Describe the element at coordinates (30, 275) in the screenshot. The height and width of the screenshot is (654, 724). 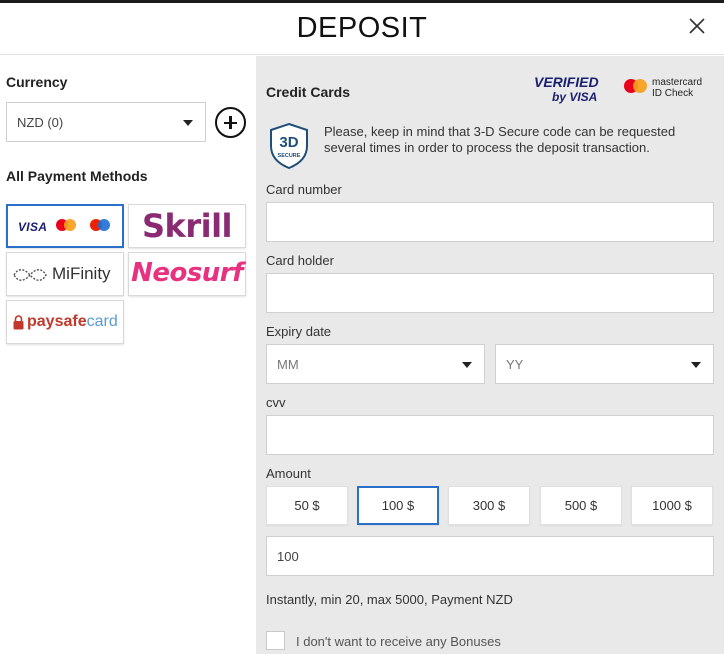
I see `mifinity-icon` at that location.